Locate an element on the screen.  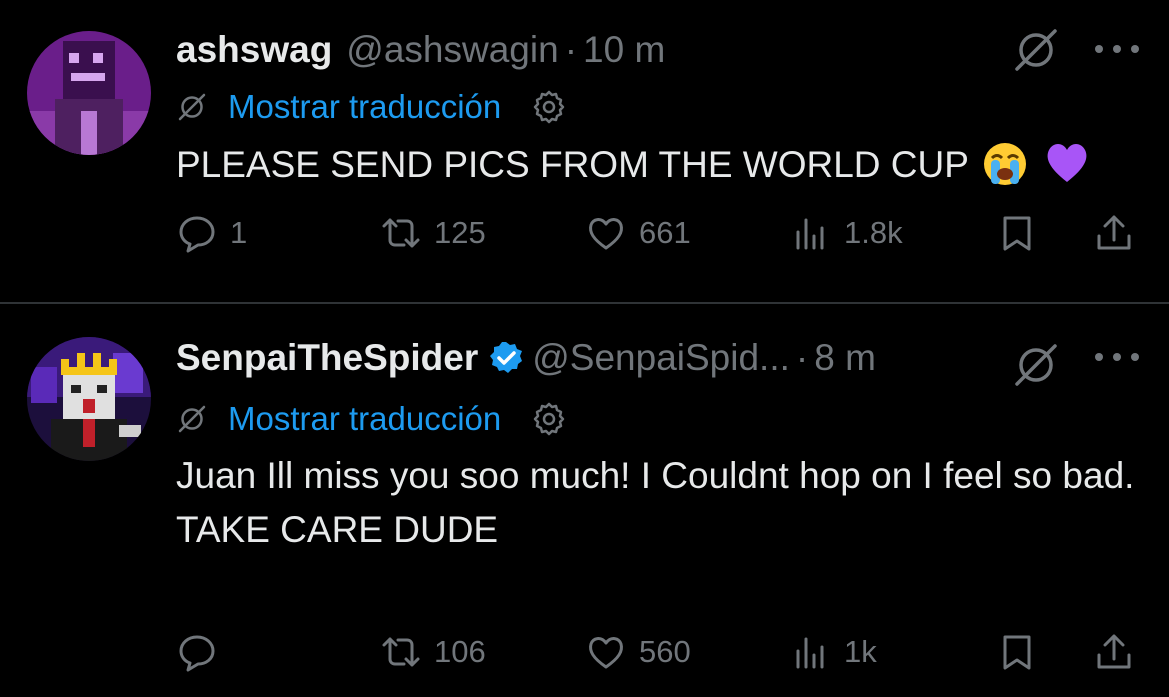
reply-count: 1 is located at coordinates (239, 232).